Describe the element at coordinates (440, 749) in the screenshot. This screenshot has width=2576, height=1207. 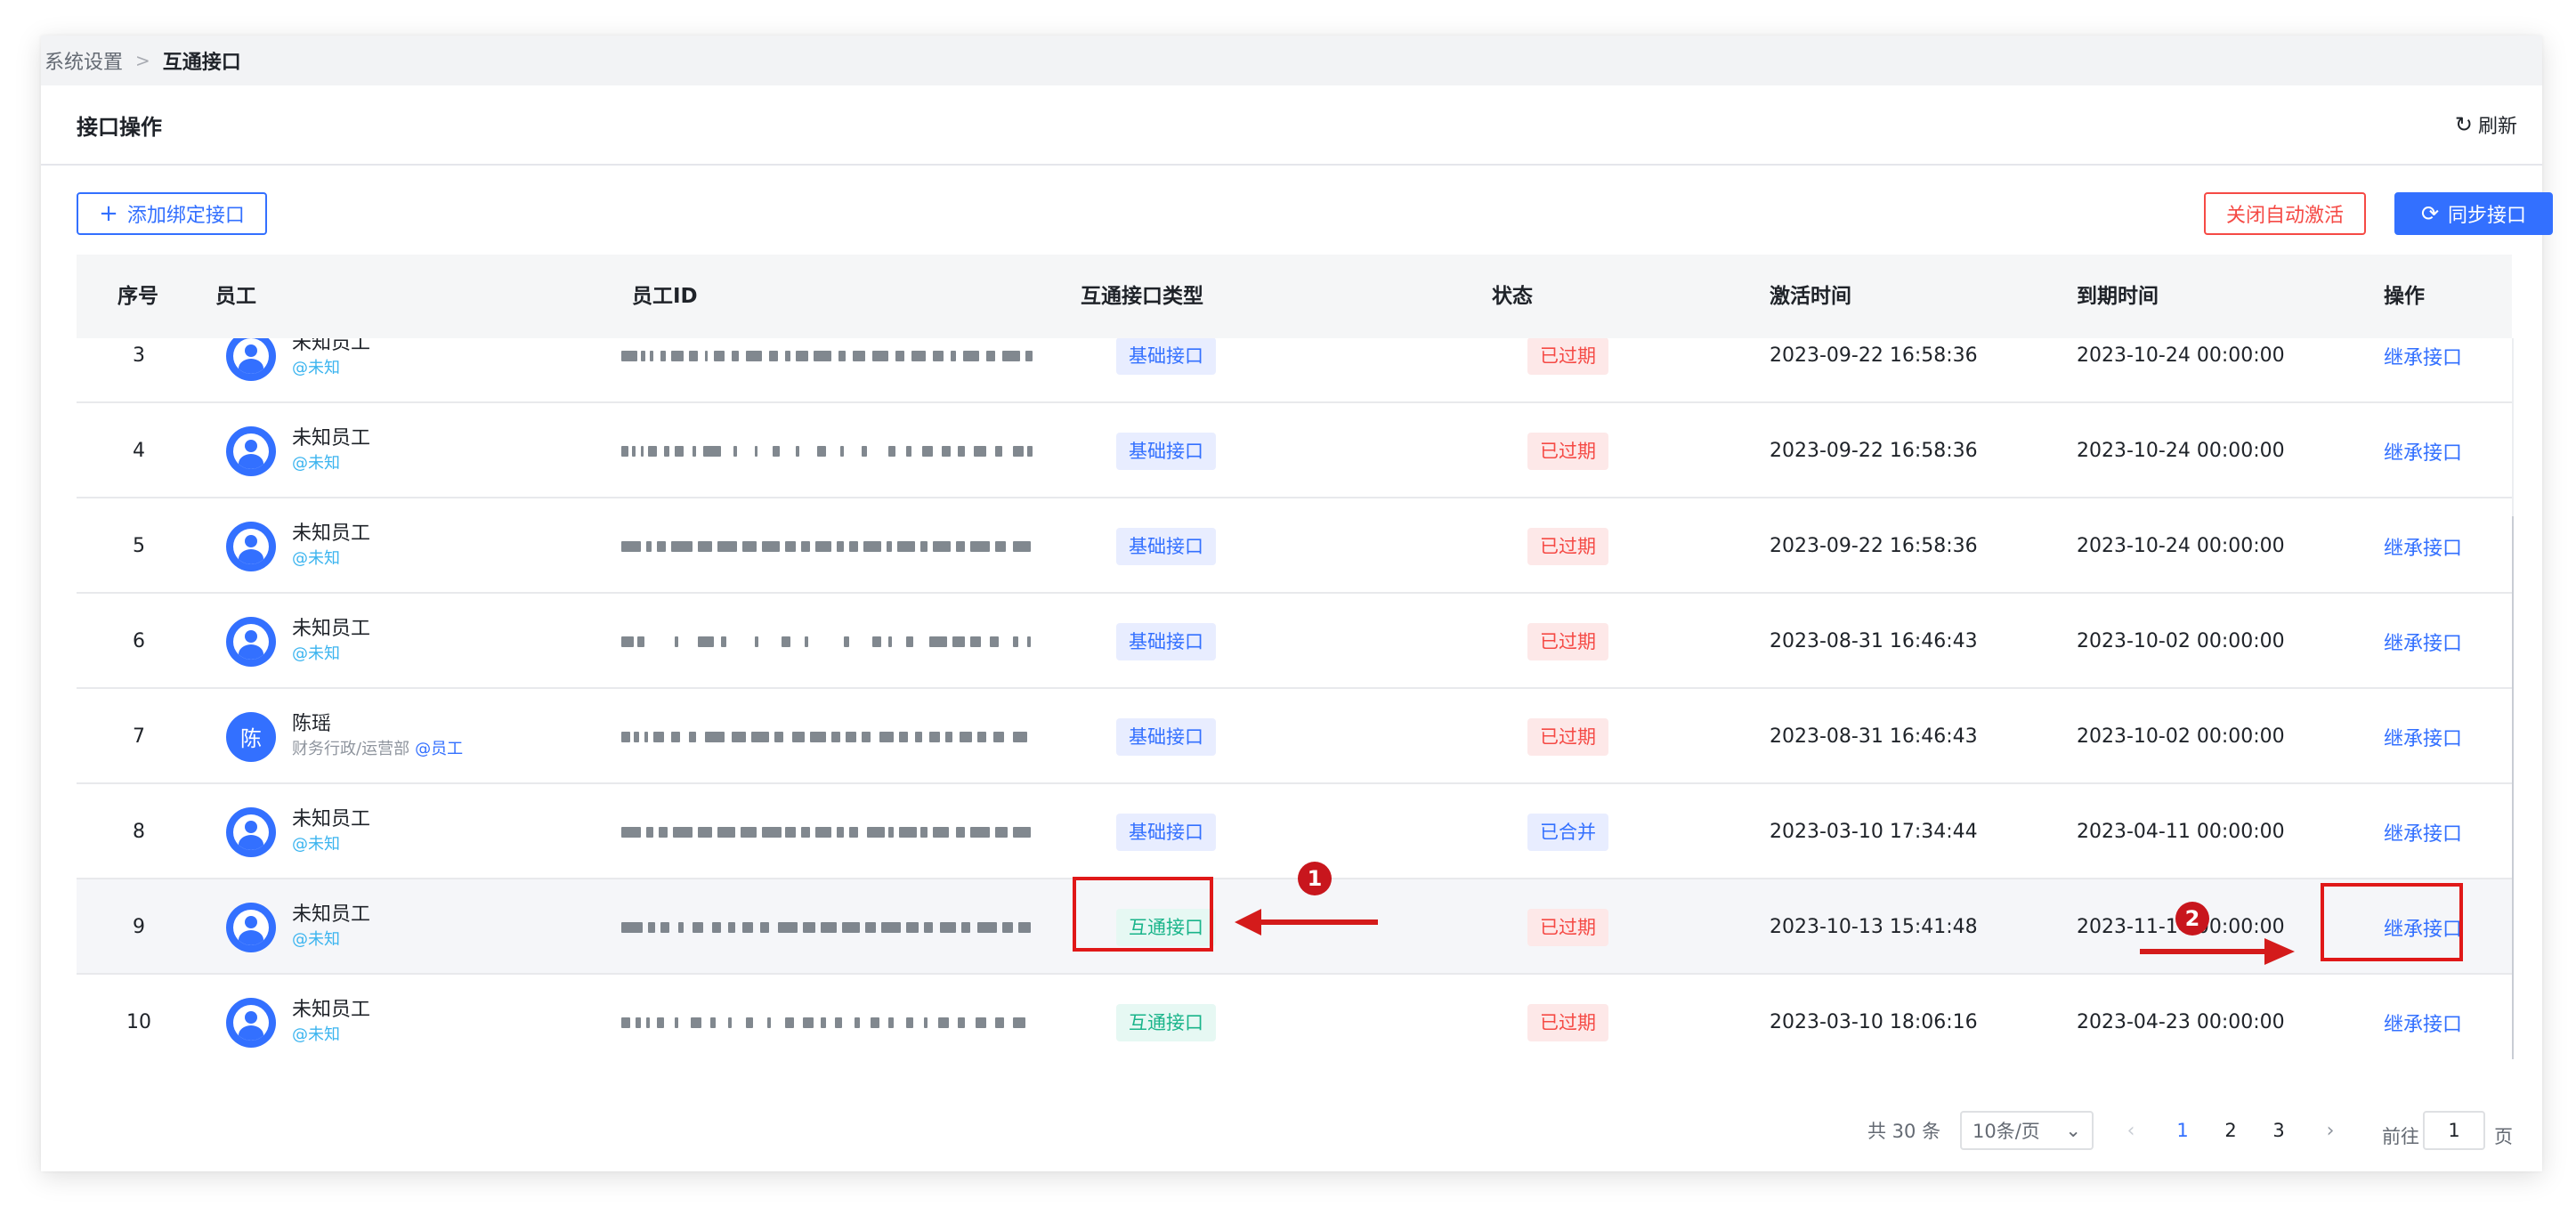
I see `employee-tag: @员工` at that location.